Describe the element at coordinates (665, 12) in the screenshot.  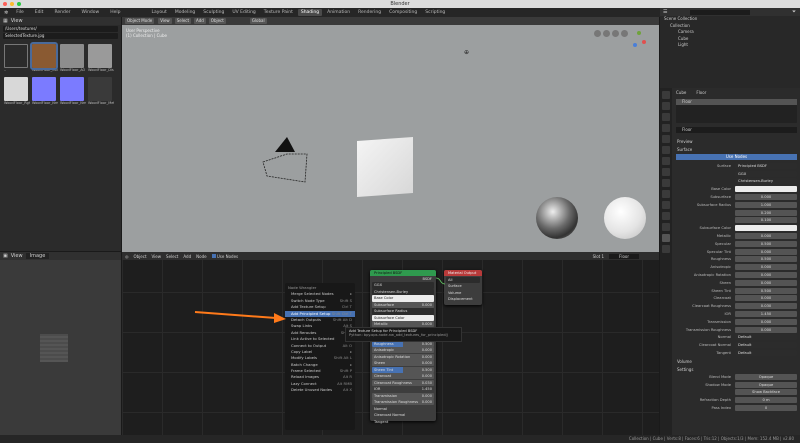
I see `editor-type-icon: ☰` at that location.